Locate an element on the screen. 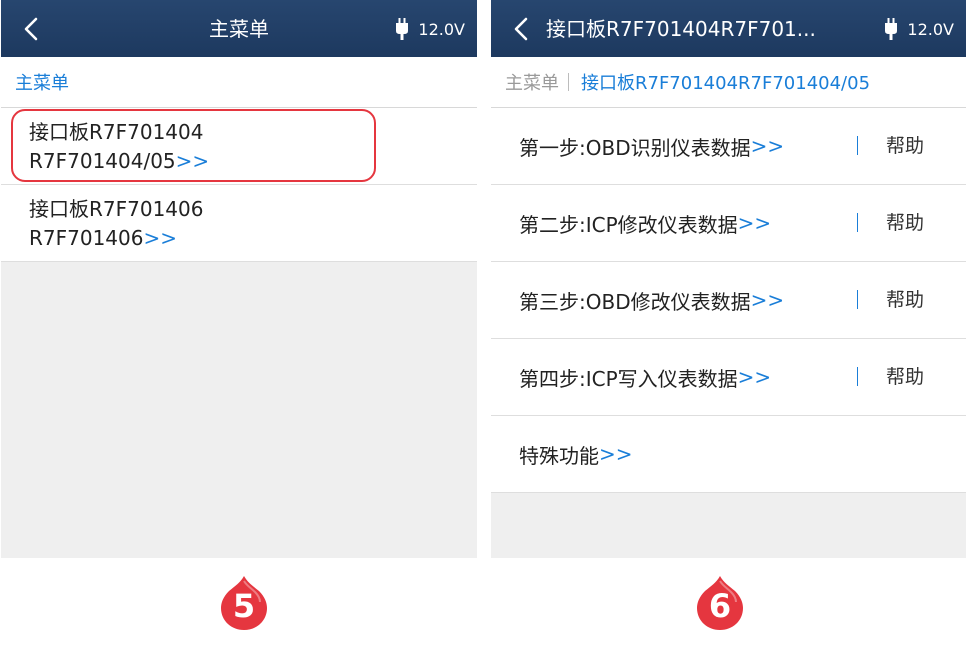 This screenshot has height=660, width=966. step-label: 特殊功能 is located at coordinates (559, 455).